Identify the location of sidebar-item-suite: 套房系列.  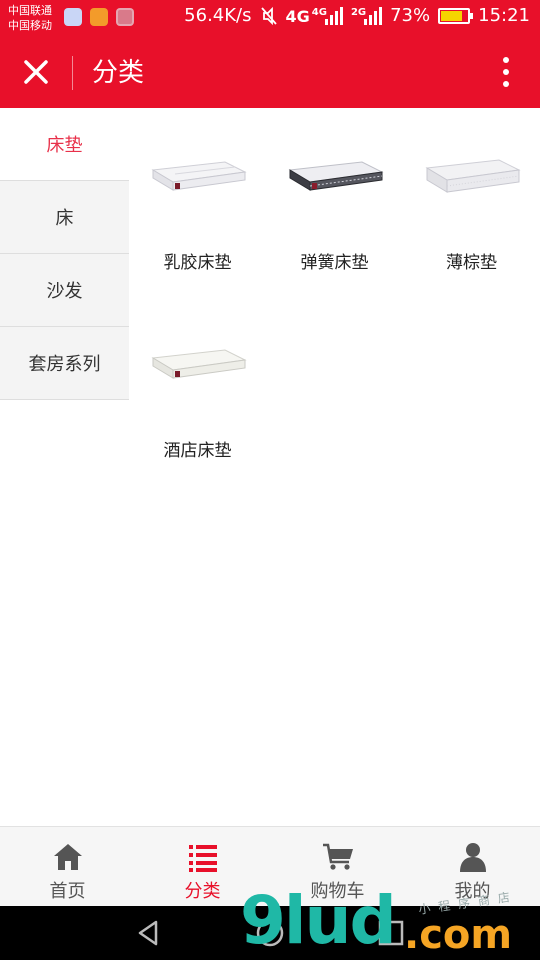
(64, 363).